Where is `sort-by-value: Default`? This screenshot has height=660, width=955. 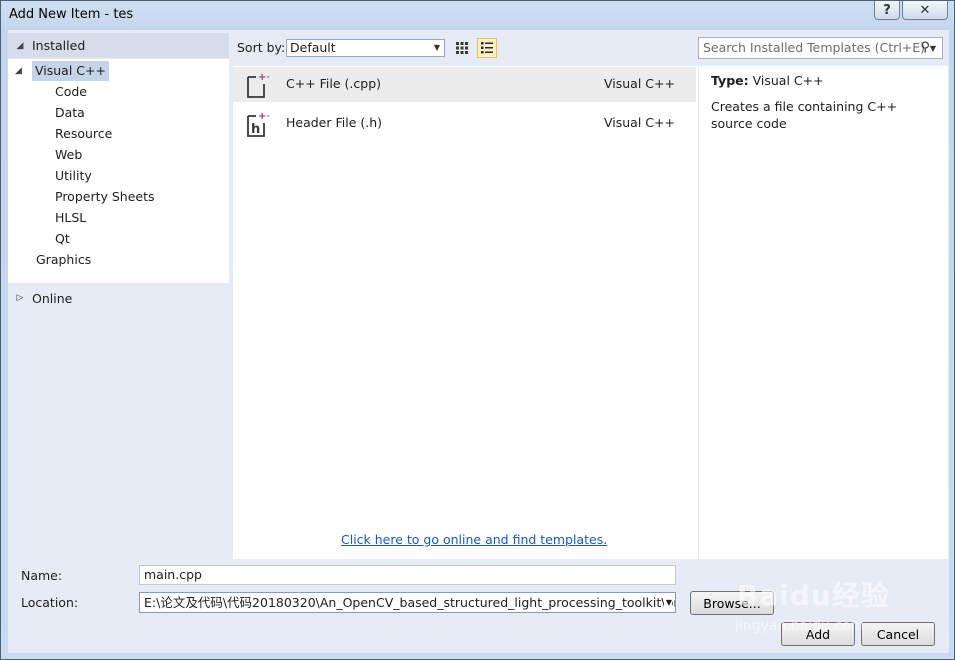
sort-by-value: Default is located at coordinates (313, 47).